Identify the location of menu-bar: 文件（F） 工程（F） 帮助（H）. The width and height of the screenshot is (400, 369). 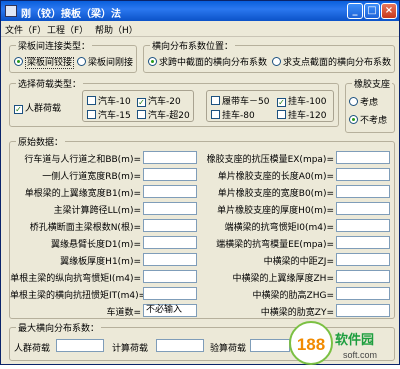
(200, 29).